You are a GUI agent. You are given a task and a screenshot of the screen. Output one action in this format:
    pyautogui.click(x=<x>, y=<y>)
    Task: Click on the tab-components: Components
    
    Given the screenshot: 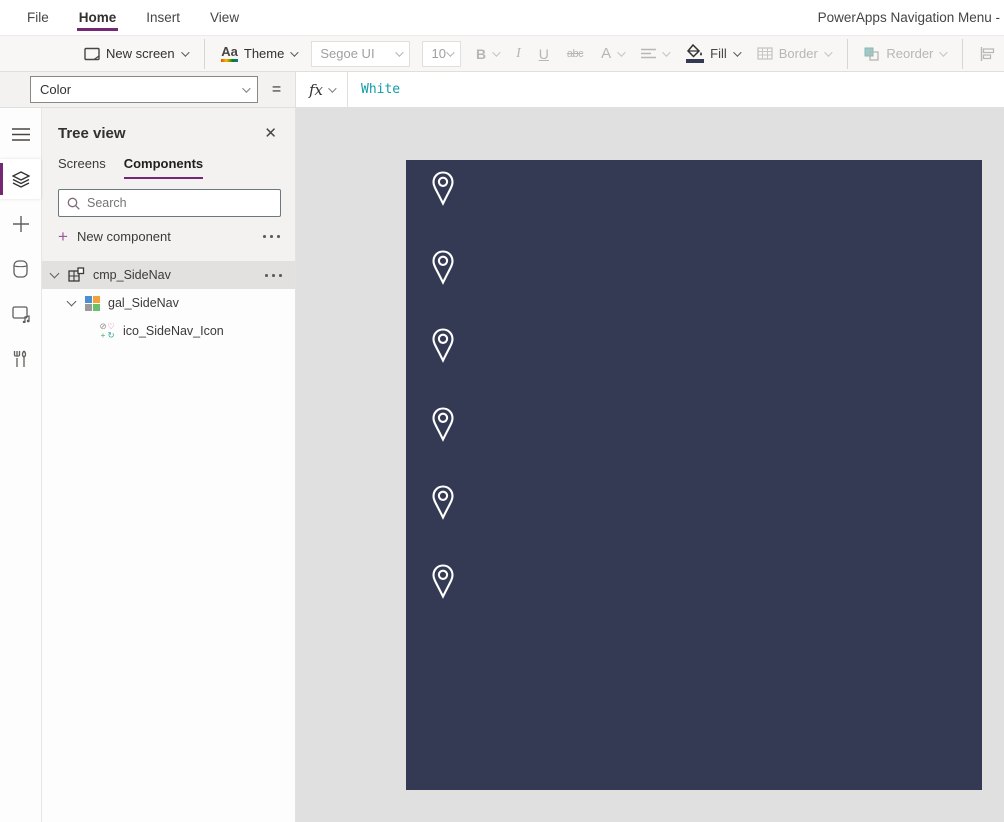 What is the action you would take?
    pyautogui.click(x=163, y=167)
    